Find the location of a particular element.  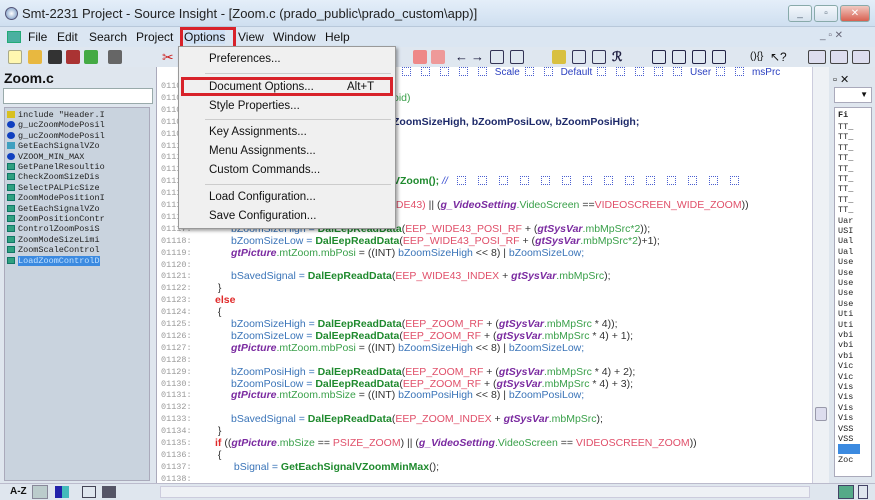

vertical-scrollbar is located at coordinates (820, 276).